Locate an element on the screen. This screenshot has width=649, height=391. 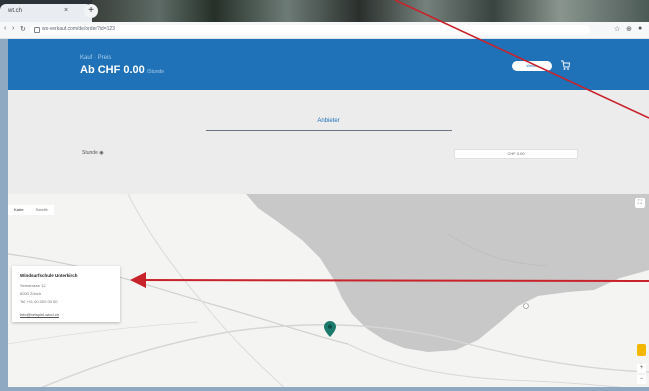
tab-close-icon: × is located at coordinates (66, 10).